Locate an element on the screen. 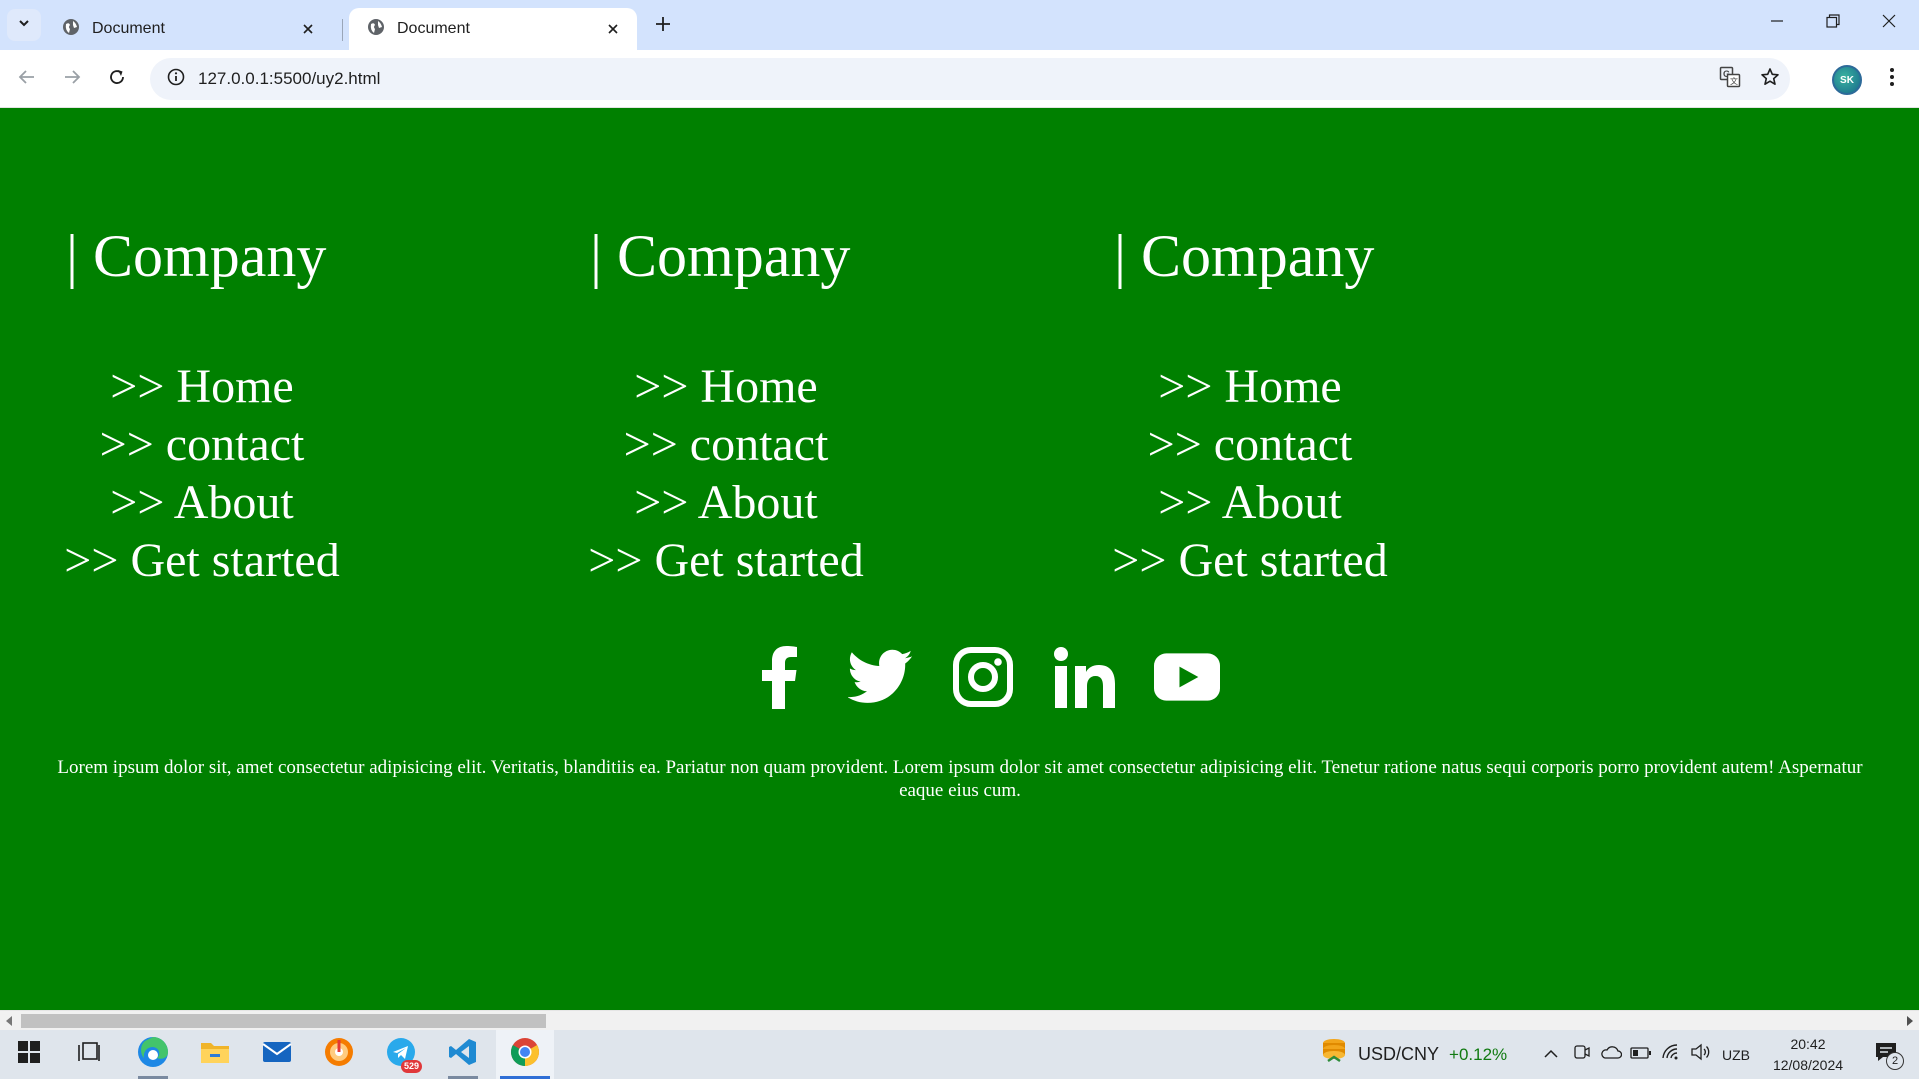 The image size is (1919, 1079). vscode-icon is located at coordinates (463, 1054).